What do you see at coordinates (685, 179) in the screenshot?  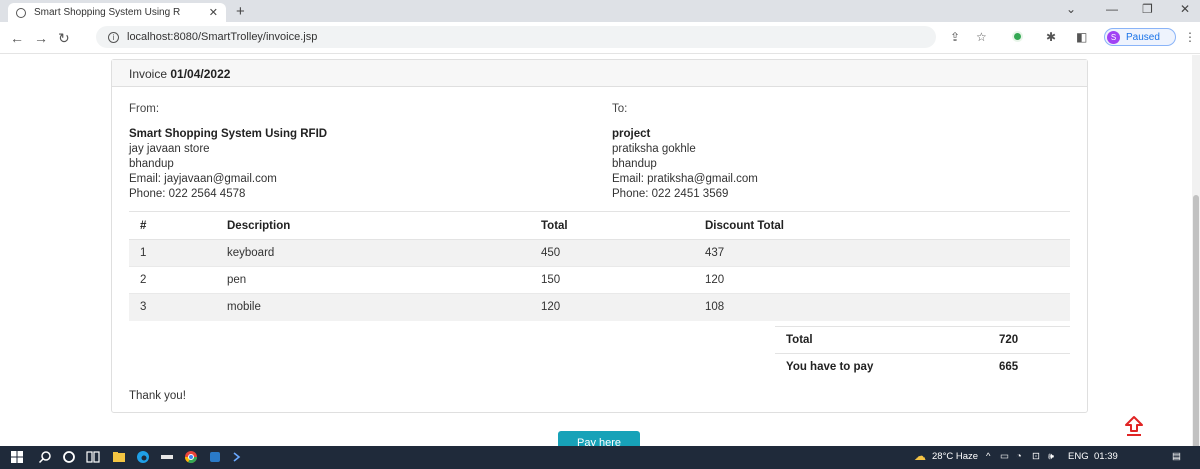 I see `to-email: Email: pratiksha@gmail.com` at bounding box center [685, 179].